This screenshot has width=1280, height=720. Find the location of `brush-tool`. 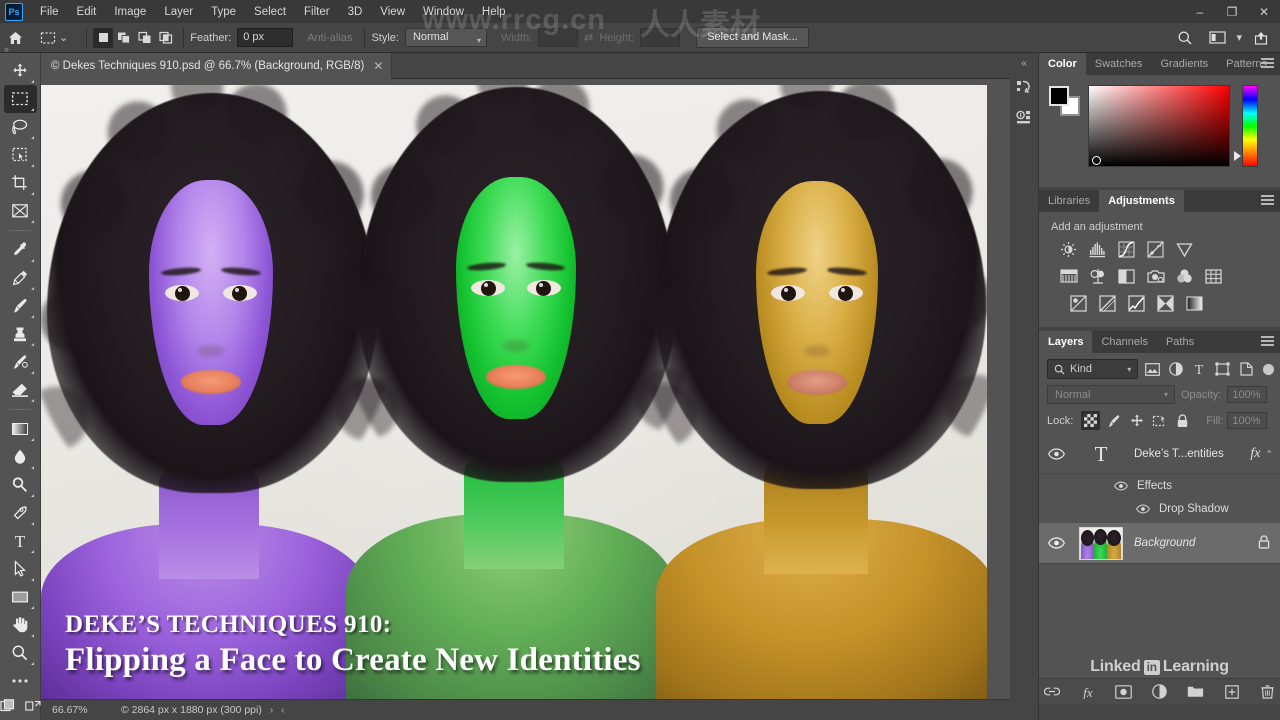

brush-tool is located at coordinates (20, 306).